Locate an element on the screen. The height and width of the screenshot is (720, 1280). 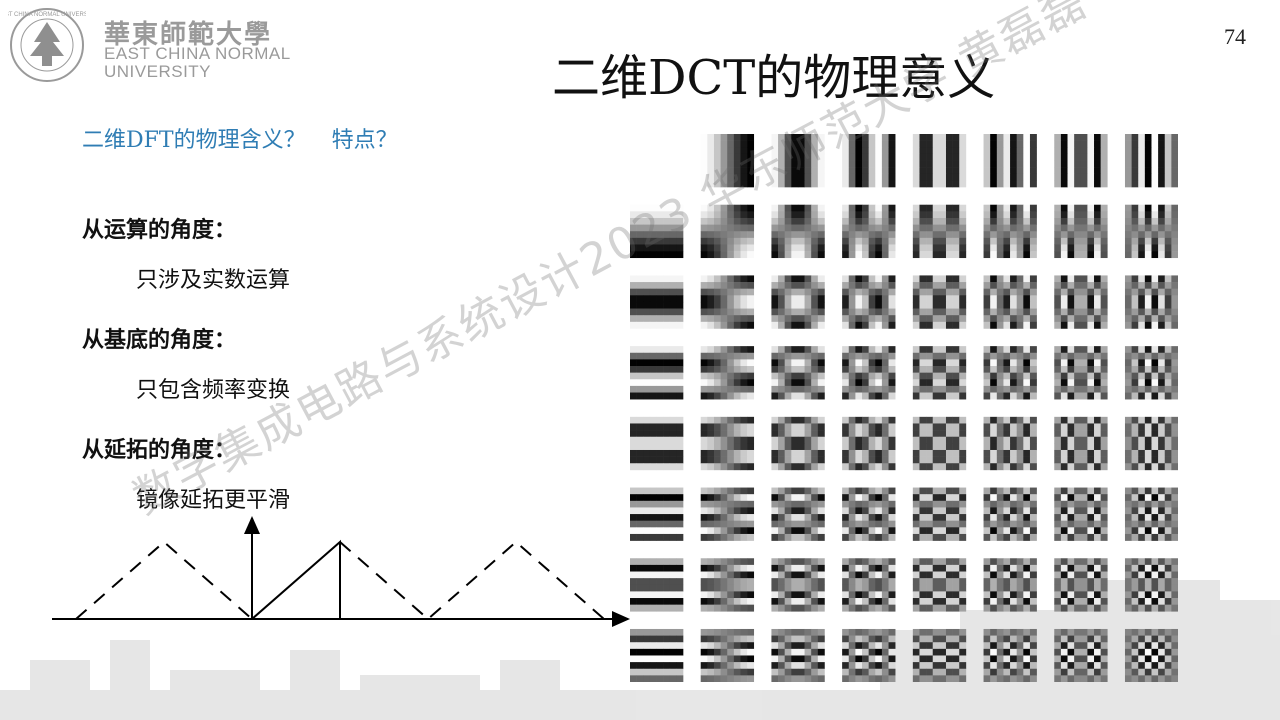
svg-text: EAST CHINA NORMAL UNIVERSITY is located at coordinates (47, 15).